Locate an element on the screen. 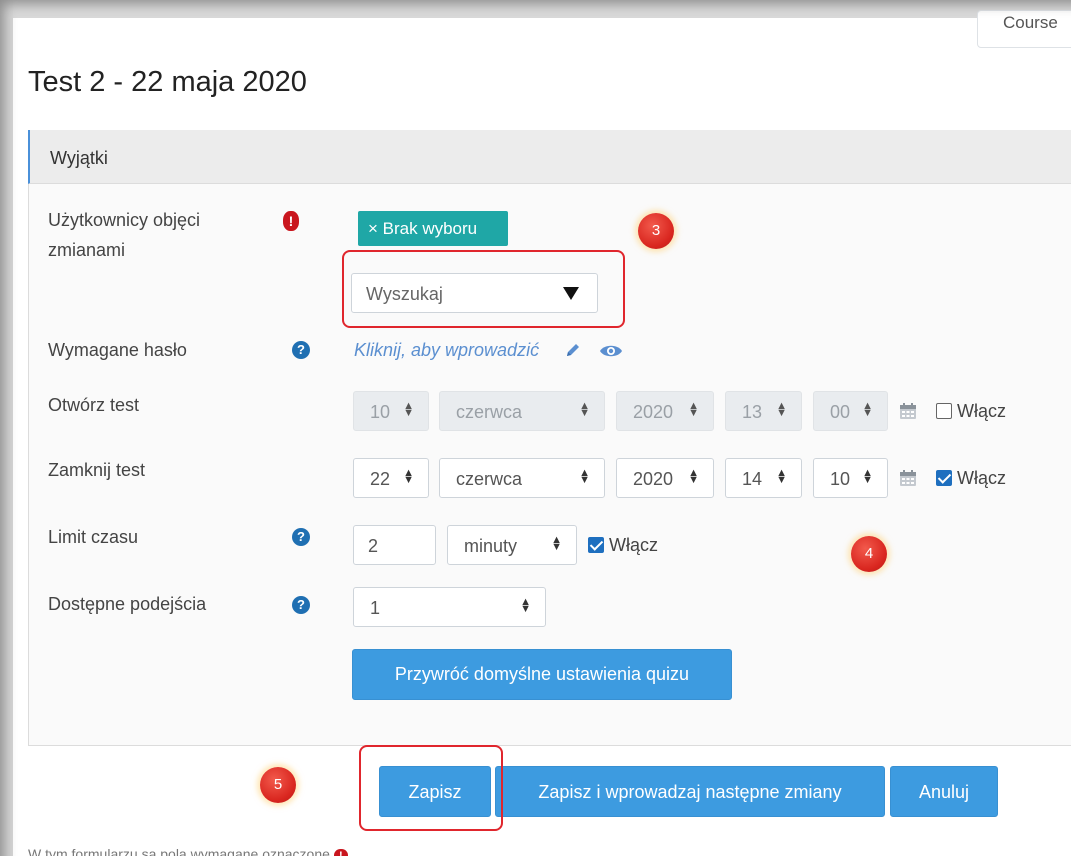  time-limit-enable-checkbox is located at coordinates (596, 545).